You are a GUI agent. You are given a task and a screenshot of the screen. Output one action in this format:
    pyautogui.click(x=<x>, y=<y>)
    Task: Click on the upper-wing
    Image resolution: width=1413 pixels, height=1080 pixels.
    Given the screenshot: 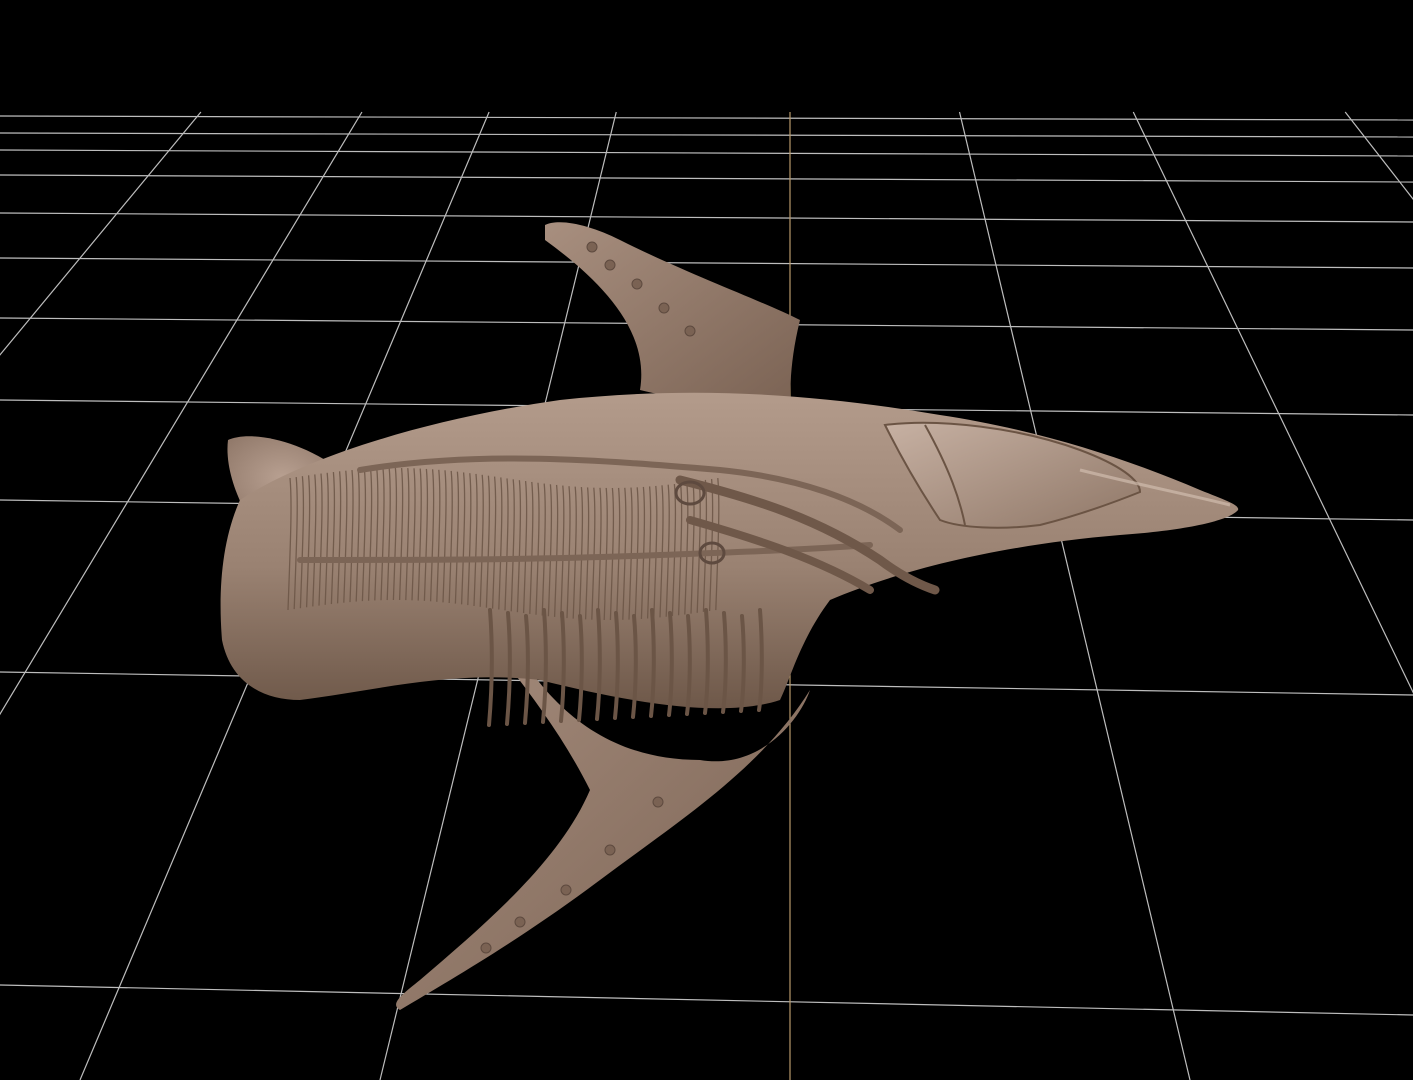 What is the action you would take?
    pyautogui.click(x=672, y=316)
    